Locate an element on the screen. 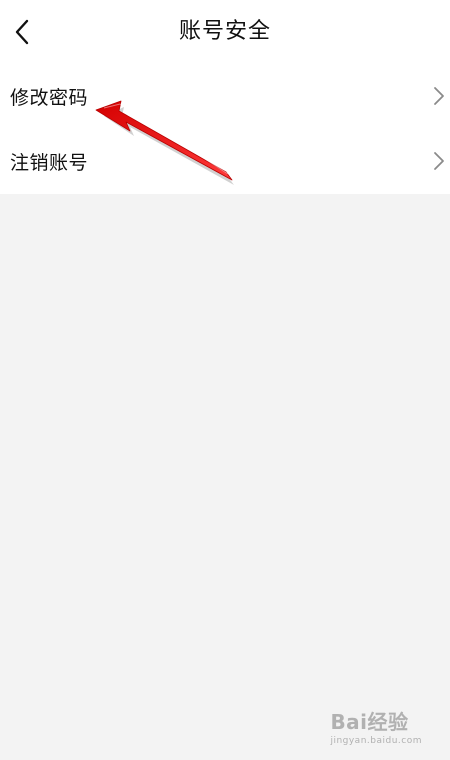 This screenshot has width=450, height=760. watermark-logo: Bai经验 is located at coordinates (376, 720).